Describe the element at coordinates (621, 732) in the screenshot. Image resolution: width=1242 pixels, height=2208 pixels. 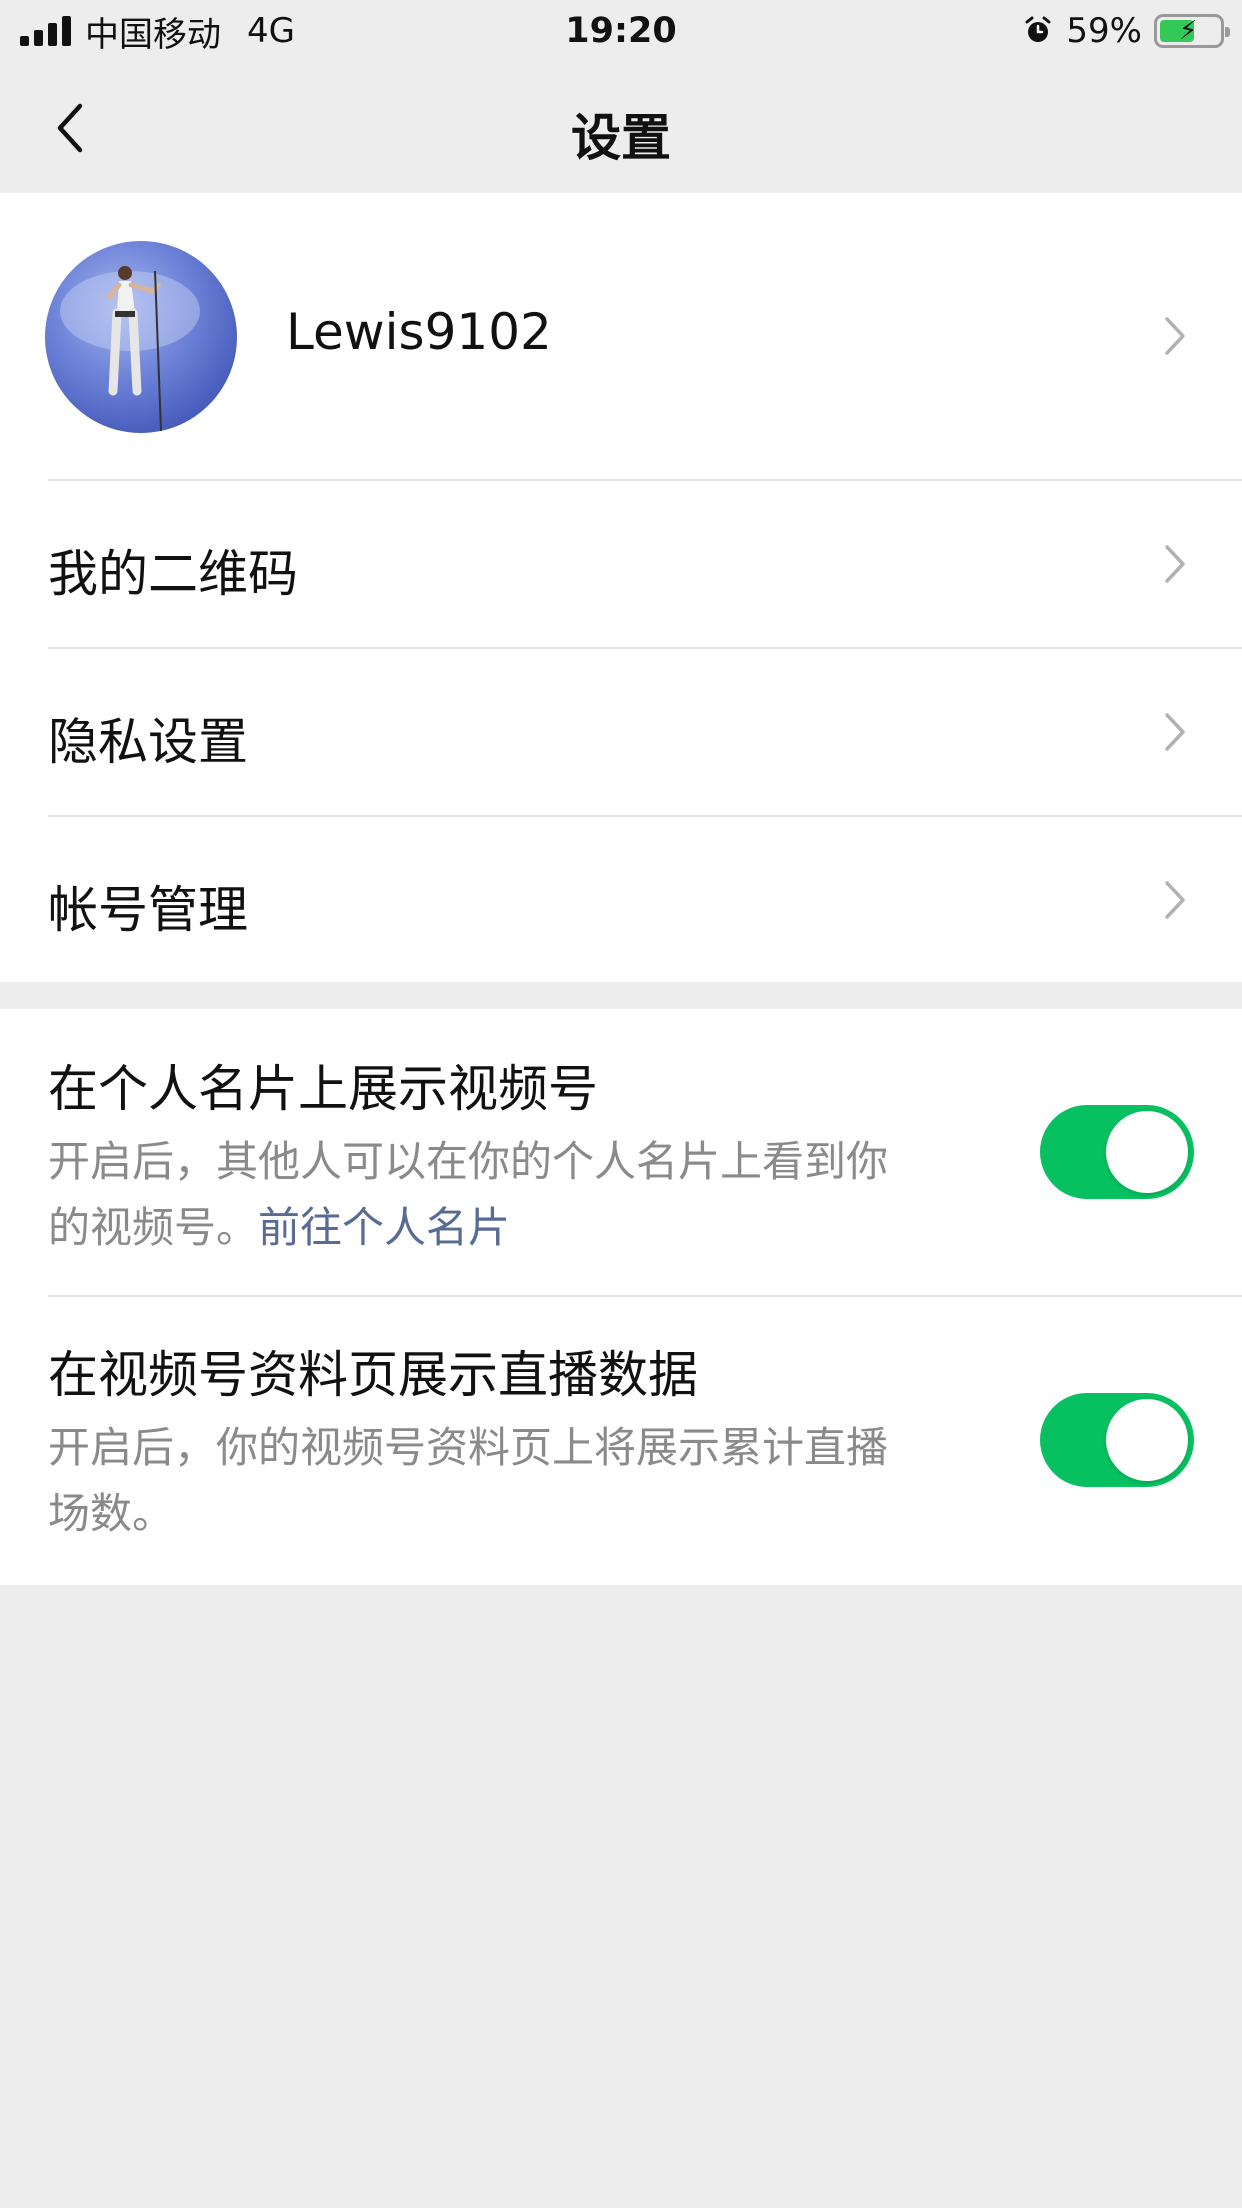
I see `menu-item-privacy-settings: 隐私设置` at that location.